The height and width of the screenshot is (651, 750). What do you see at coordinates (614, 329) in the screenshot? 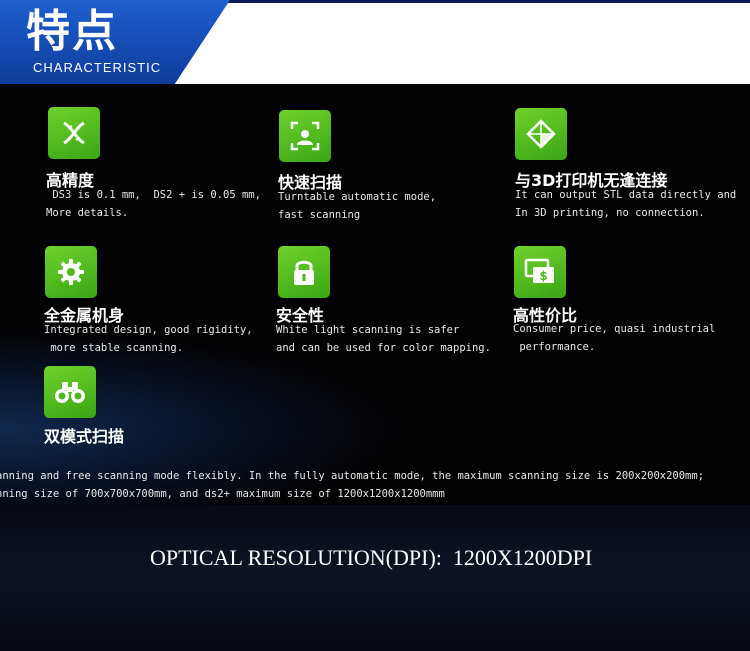
I see `feature-desc-value-1: Consumer price, quasi industrial` at bounding box center [614, 329].